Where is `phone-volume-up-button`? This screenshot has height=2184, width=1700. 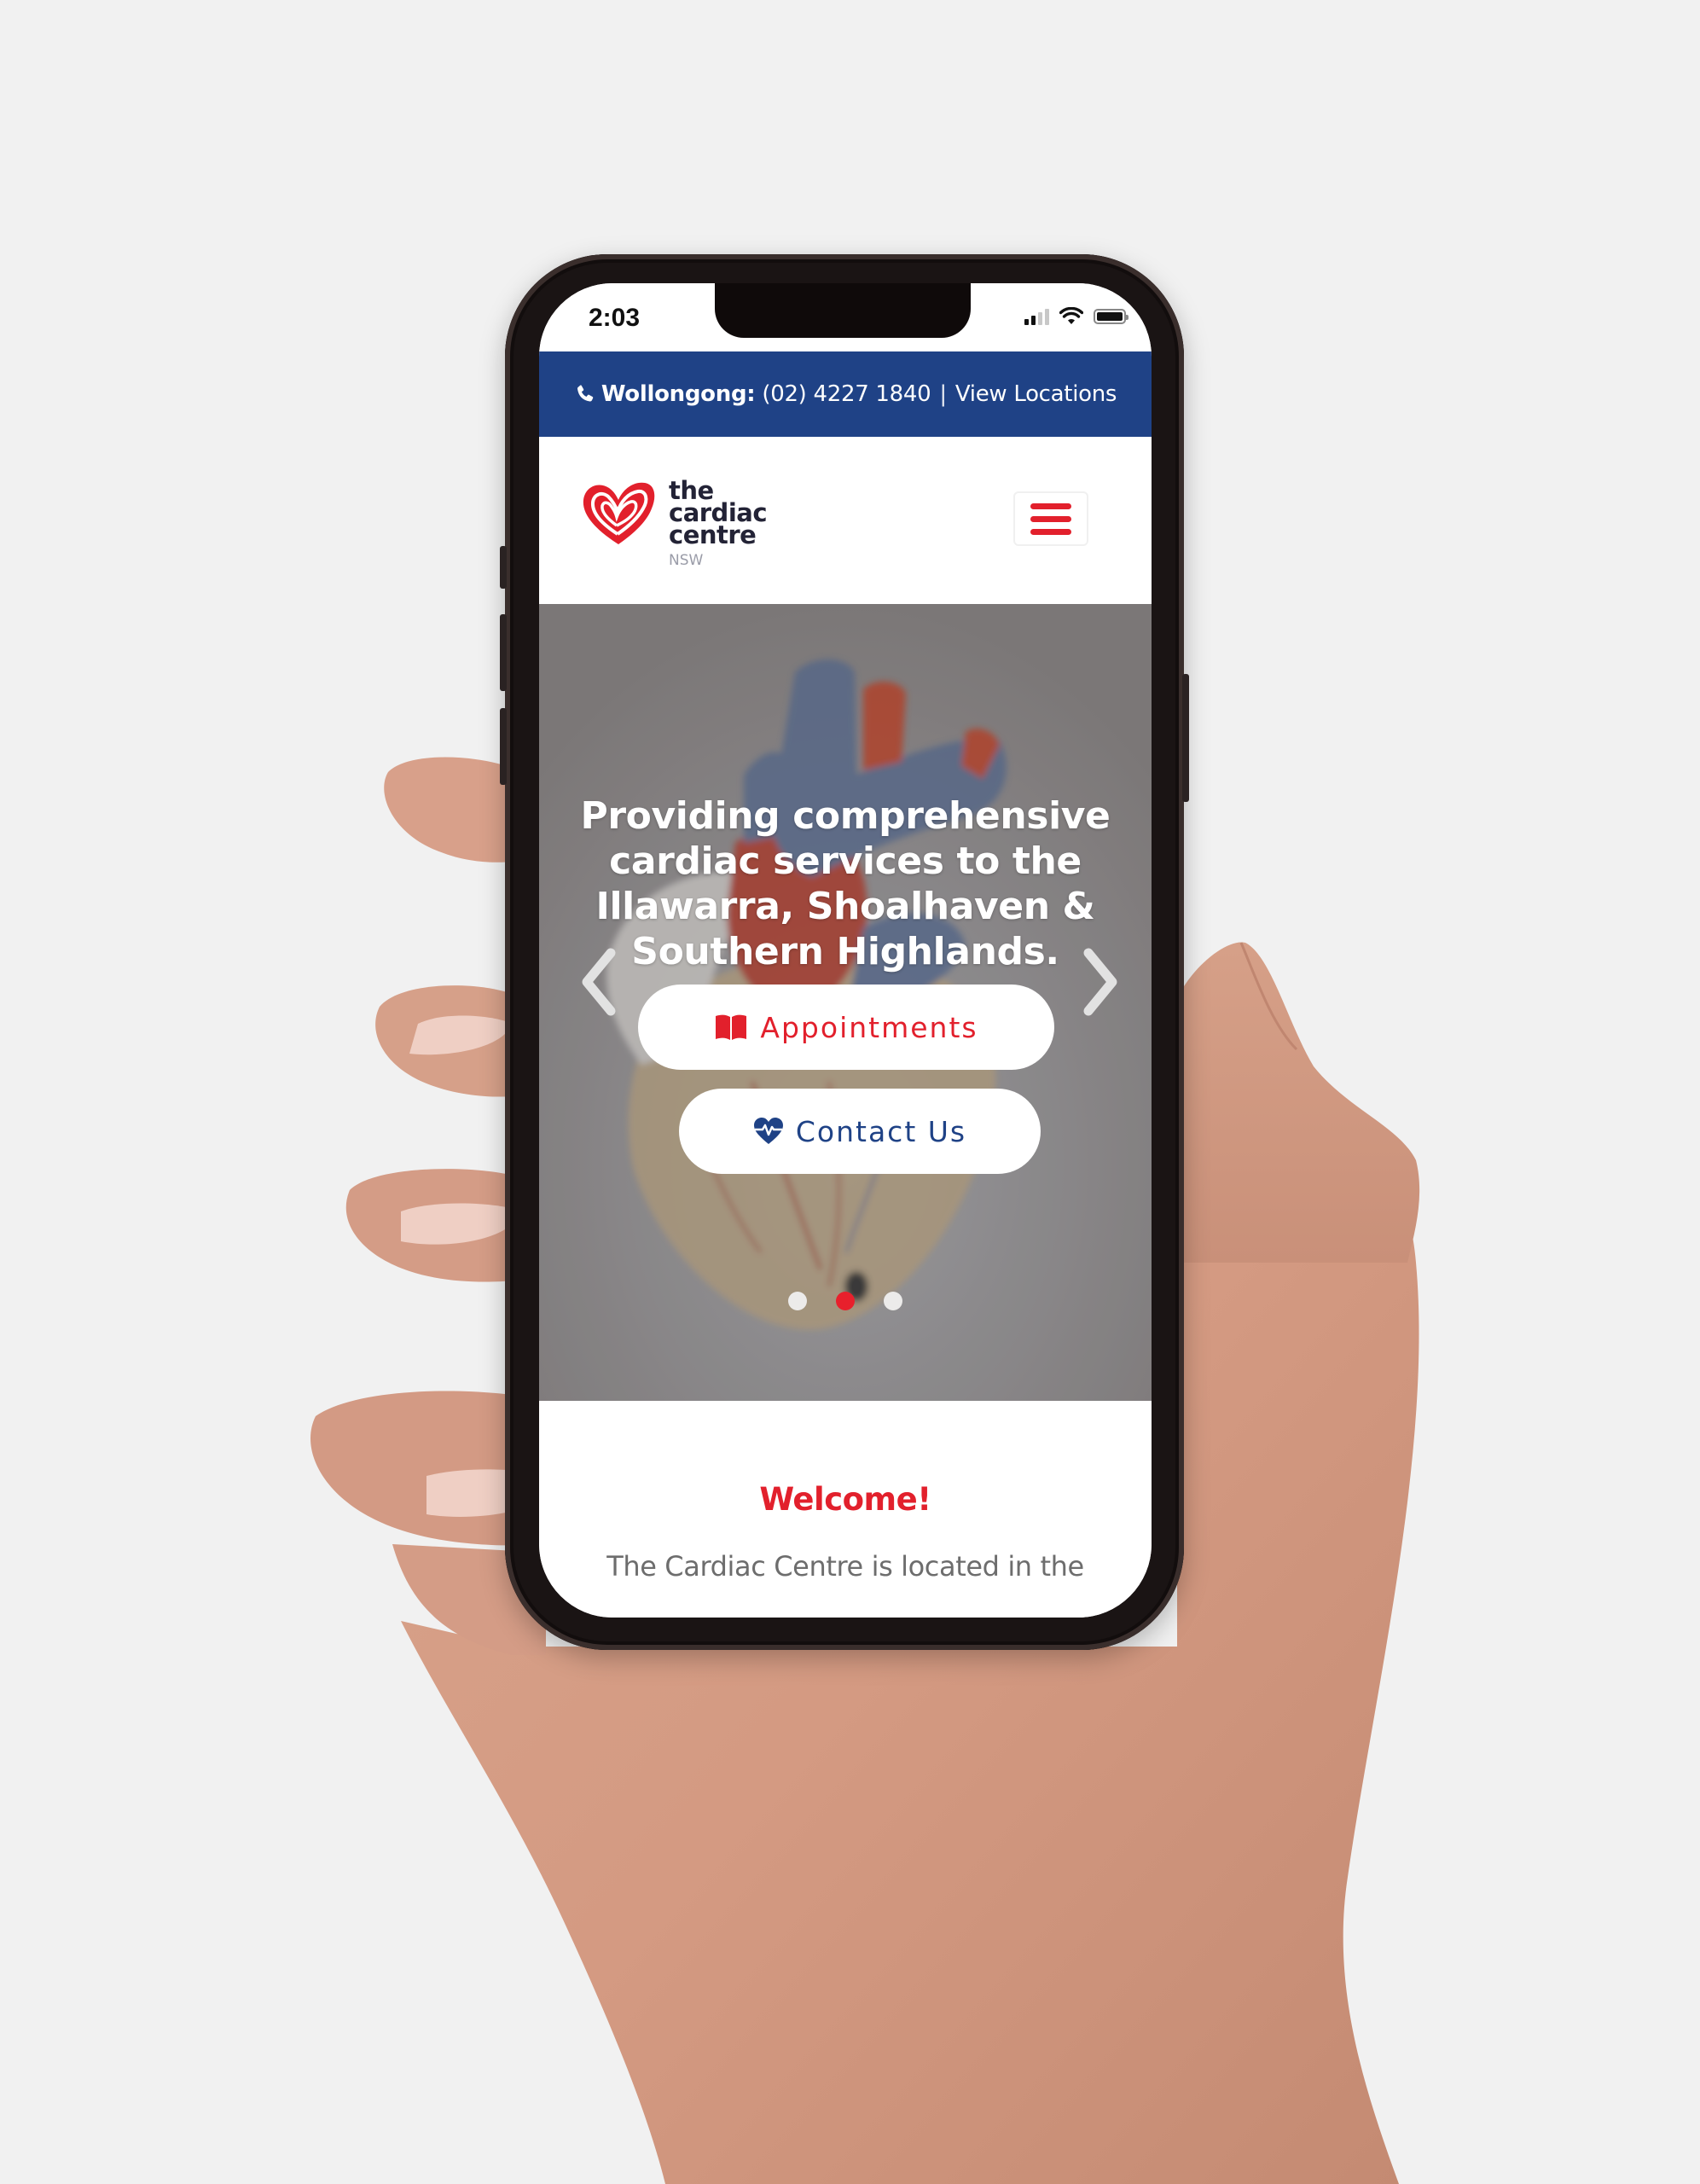
phone-volume-up-button is located at coordinates (503, 652).